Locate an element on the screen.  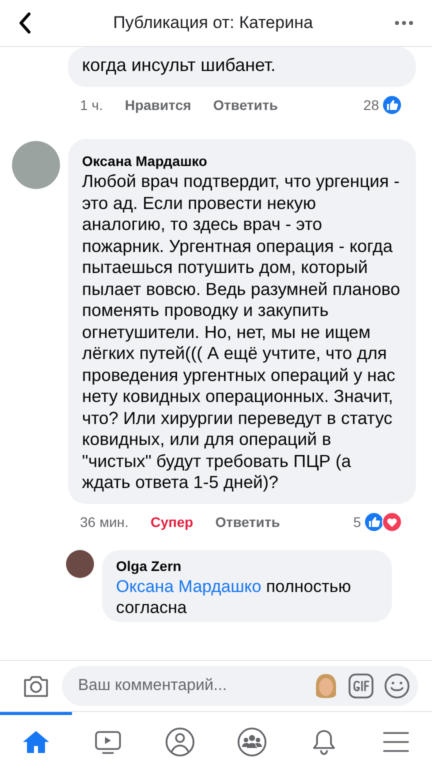
react-button: Нравится is located at coordinates (158, 105).